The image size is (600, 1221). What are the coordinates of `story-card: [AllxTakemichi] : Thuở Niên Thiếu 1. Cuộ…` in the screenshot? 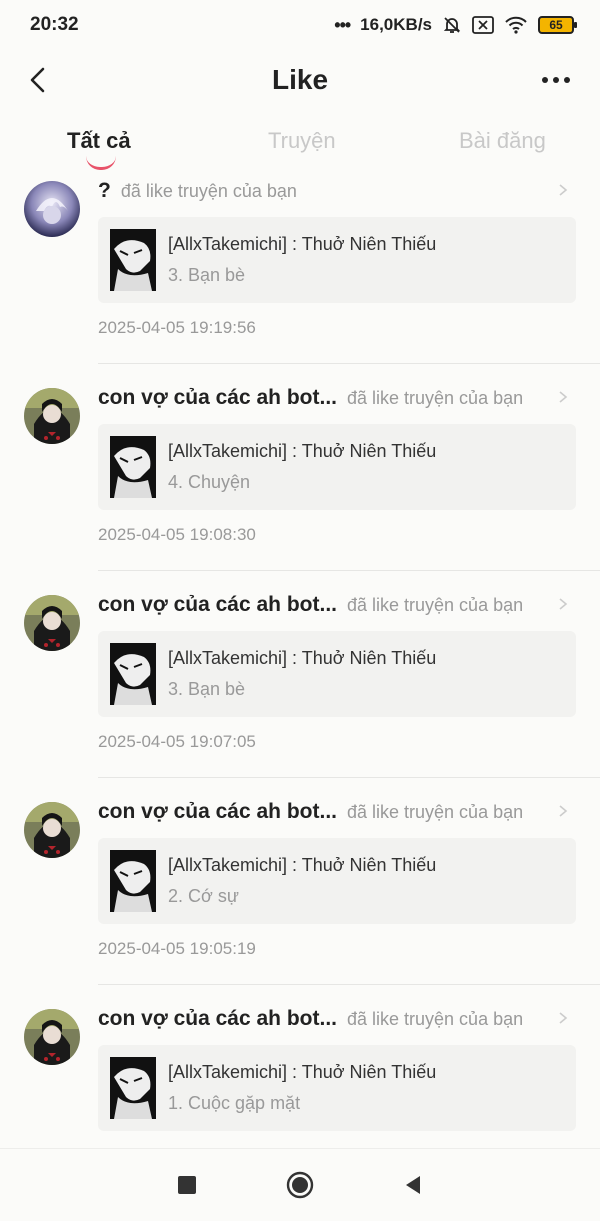 It's located at (337, 1088).